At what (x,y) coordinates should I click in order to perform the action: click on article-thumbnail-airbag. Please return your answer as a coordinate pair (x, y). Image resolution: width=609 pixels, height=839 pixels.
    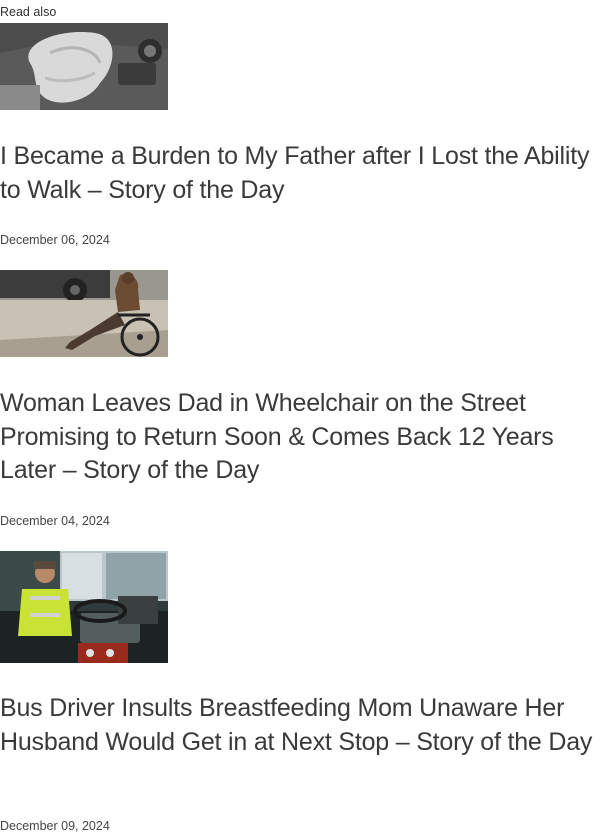
    Looking at the image, I should click on (84, 66).